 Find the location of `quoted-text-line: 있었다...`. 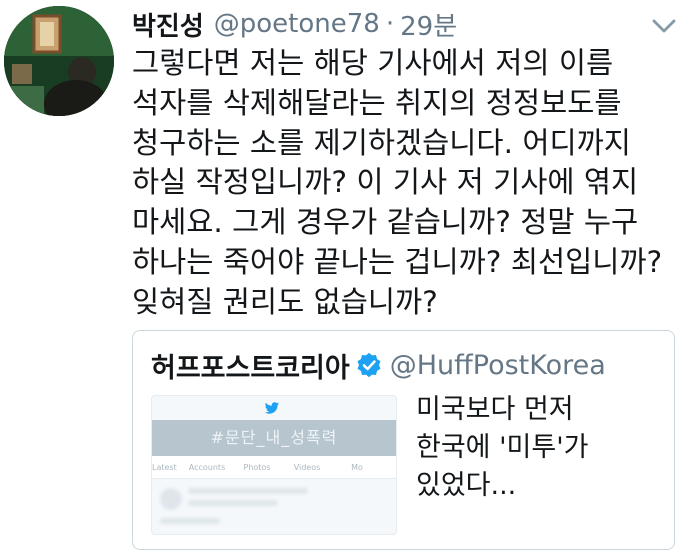

quoted-text-line: 있었다... is located at coordinates (466, 485).